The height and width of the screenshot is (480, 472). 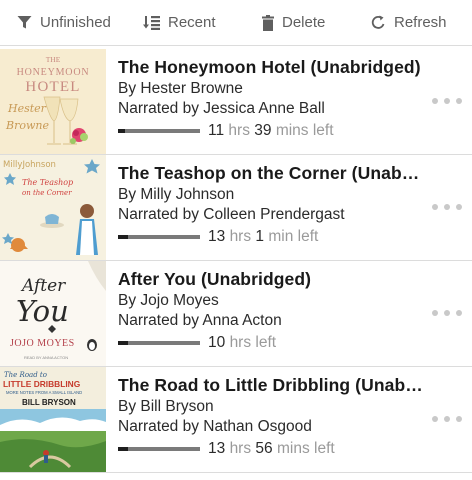 I want to click on svg-text: LITTLE DRIBBLING, so click(x=41, y=384).